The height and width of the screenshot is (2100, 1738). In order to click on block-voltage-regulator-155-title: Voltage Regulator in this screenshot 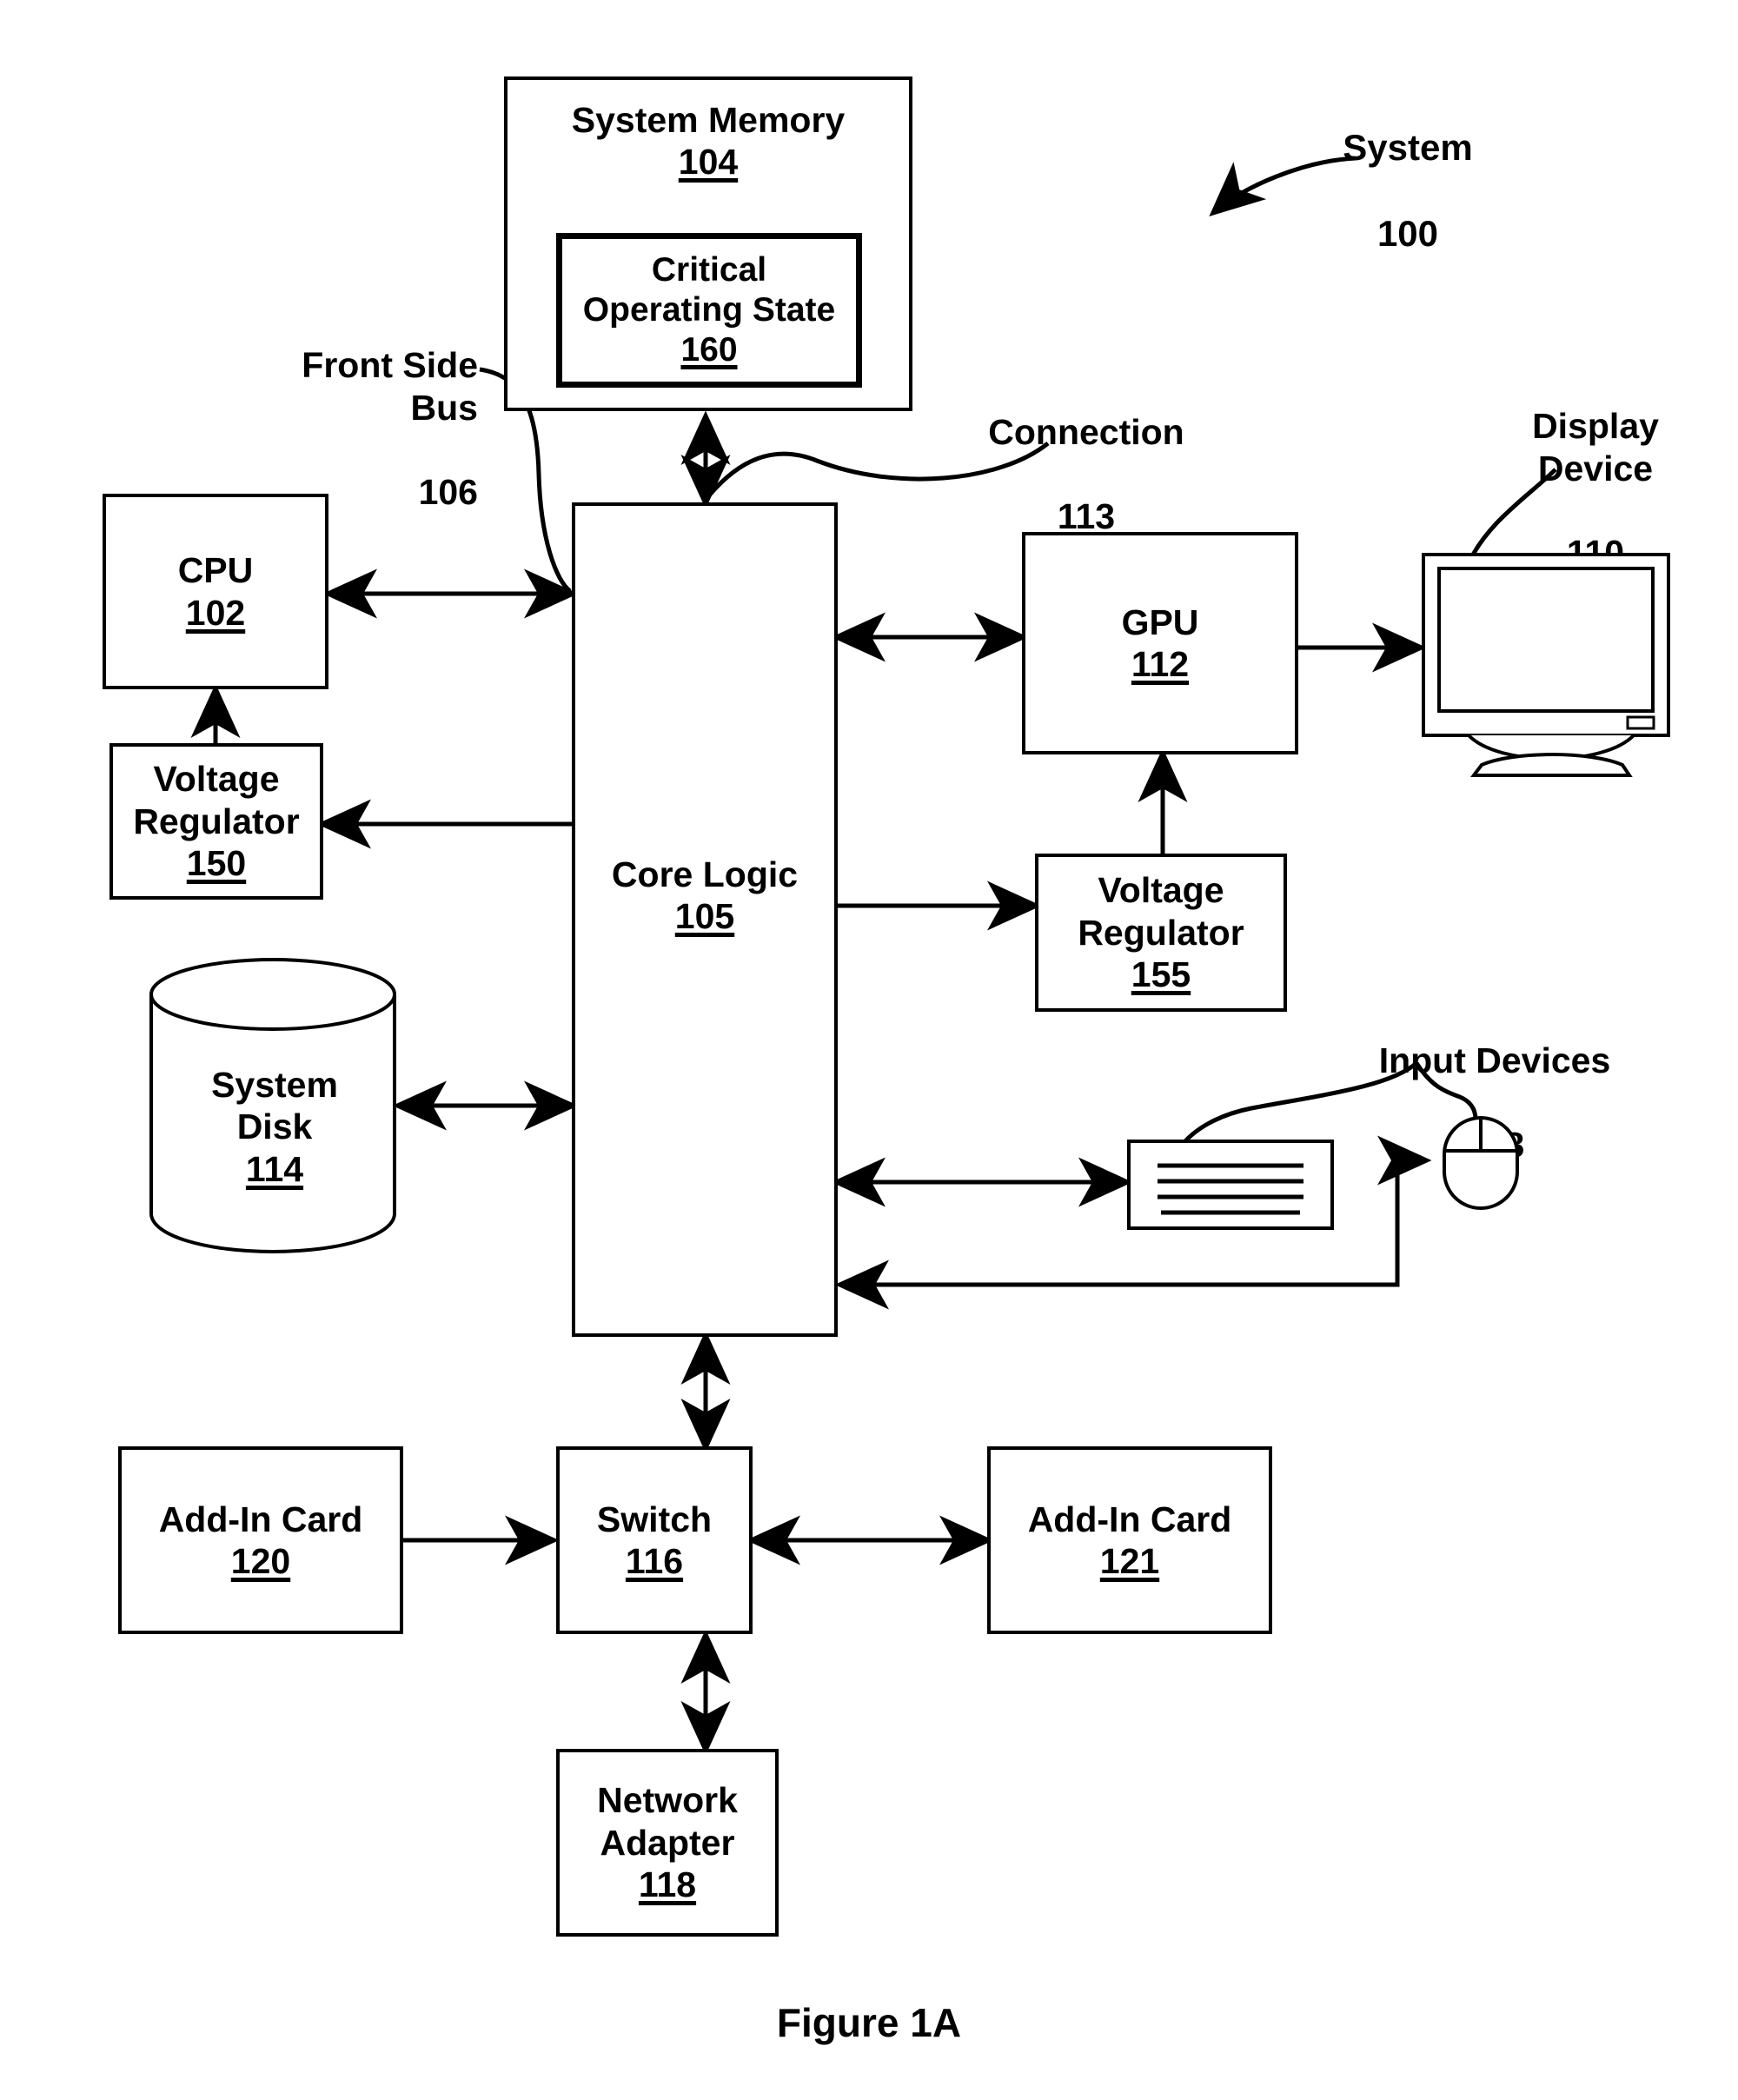, I will do `click(1161, 912)`.